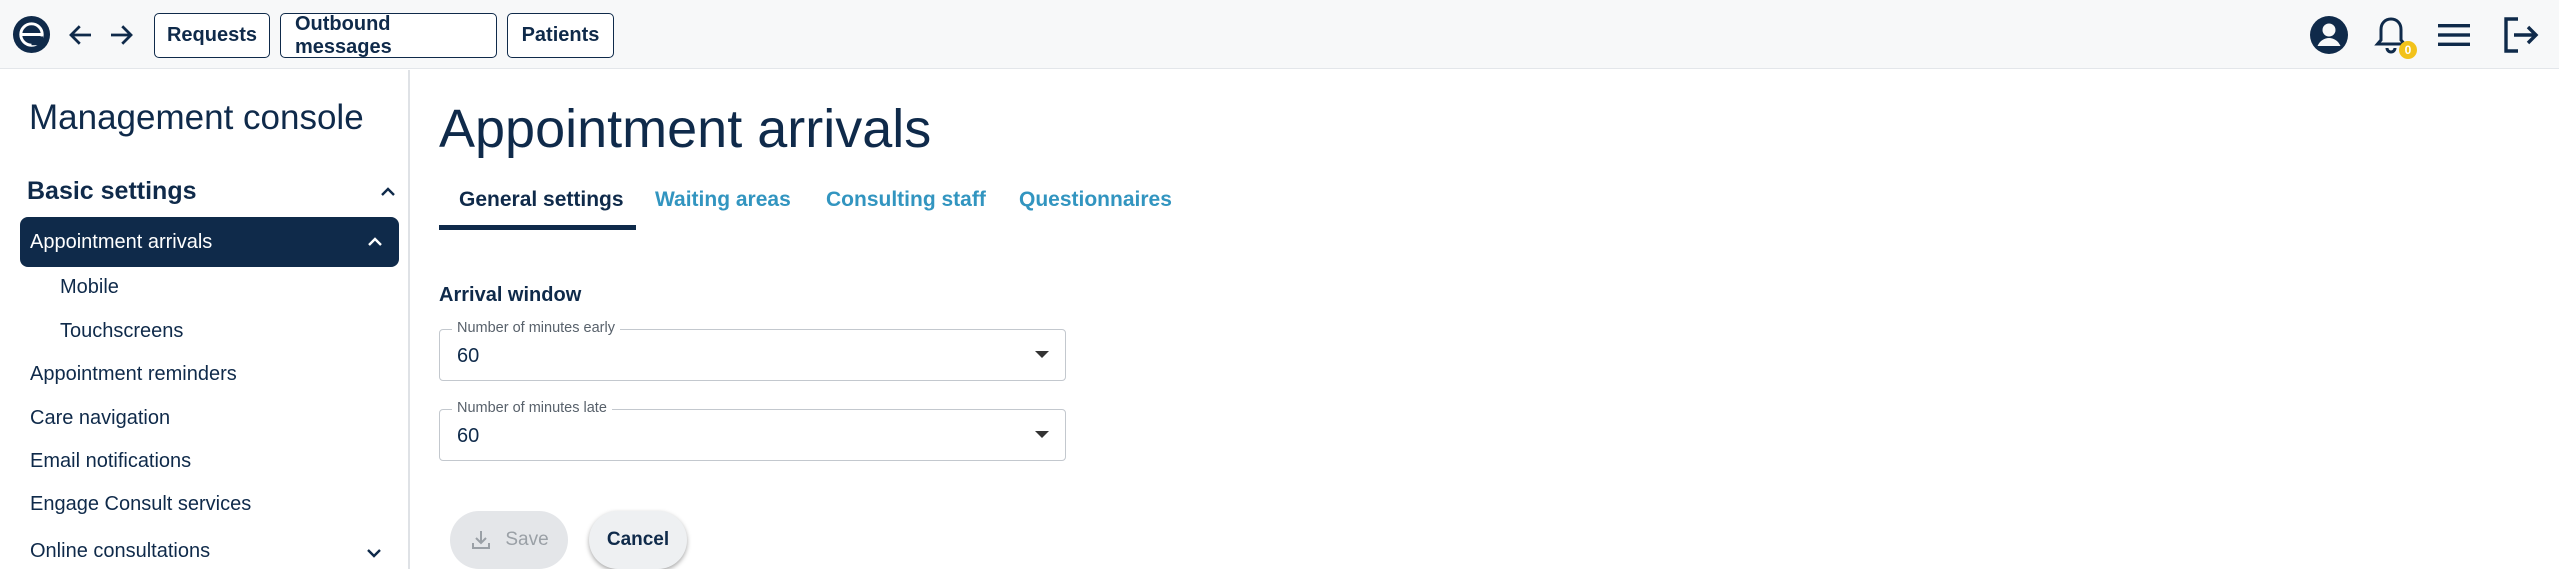  Describe the element at coordinates (510, 295) in the screenshot. I see `arrival-window-heading: Arrival window` at that location.